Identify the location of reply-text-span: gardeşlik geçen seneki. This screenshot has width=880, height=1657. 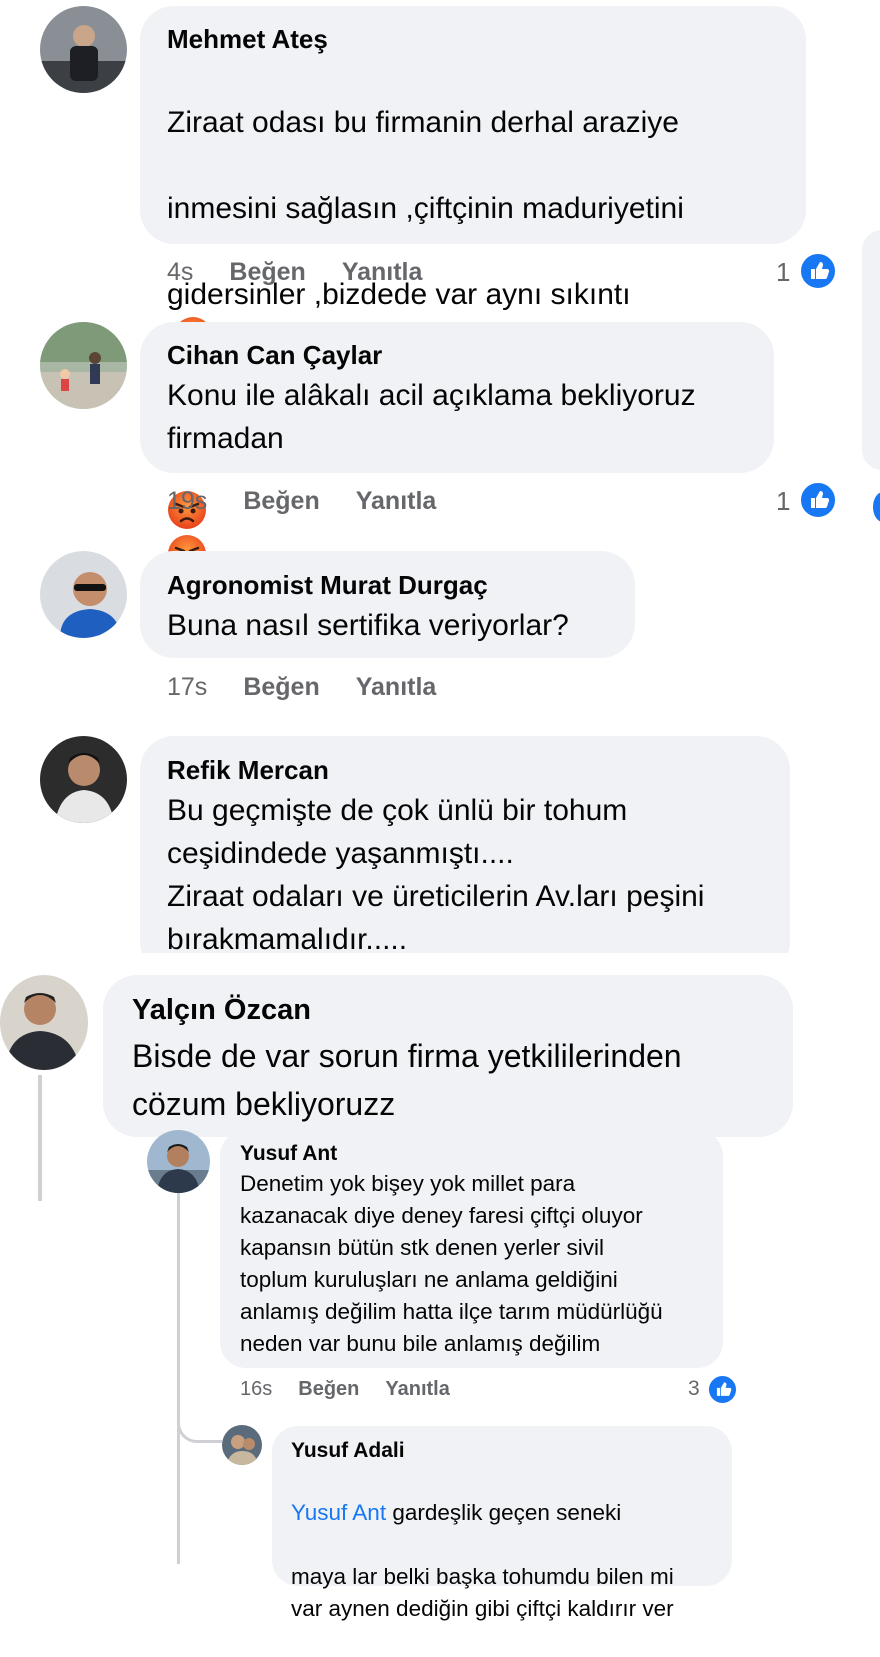
(504, 1512).